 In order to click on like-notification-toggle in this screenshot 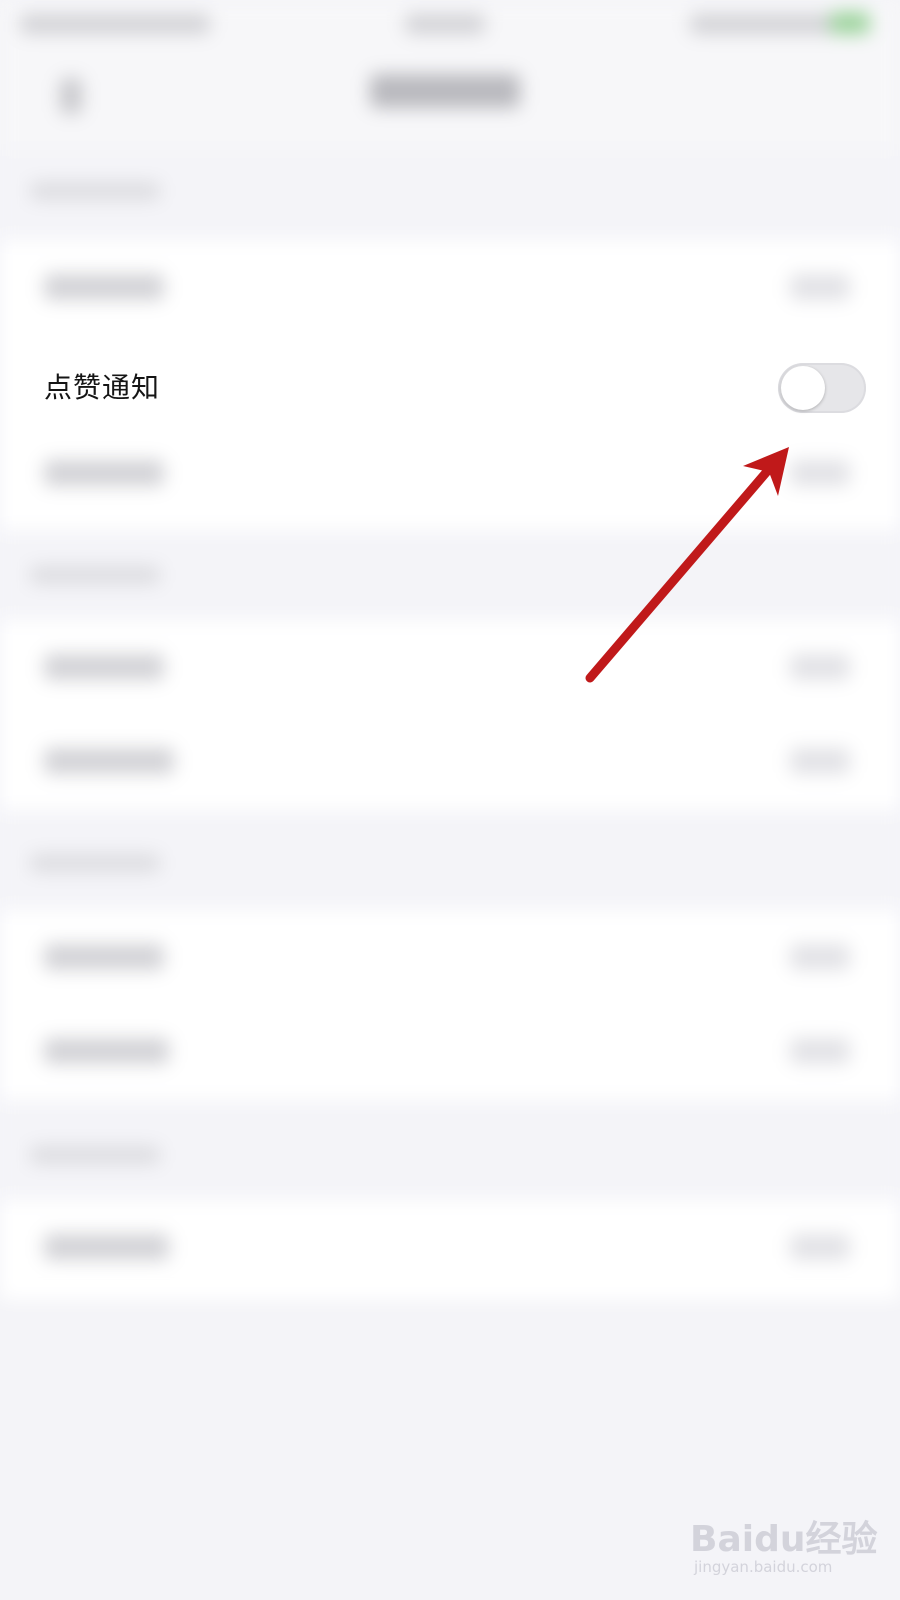, I will do `click(822, 388)`.